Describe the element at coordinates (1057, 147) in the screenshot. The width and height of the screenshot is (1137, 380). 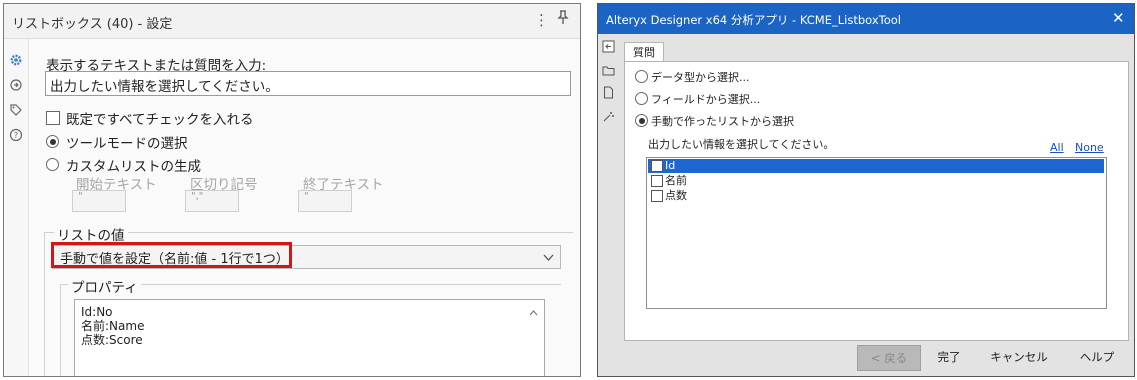
I see `select-all-link: All` at that location.